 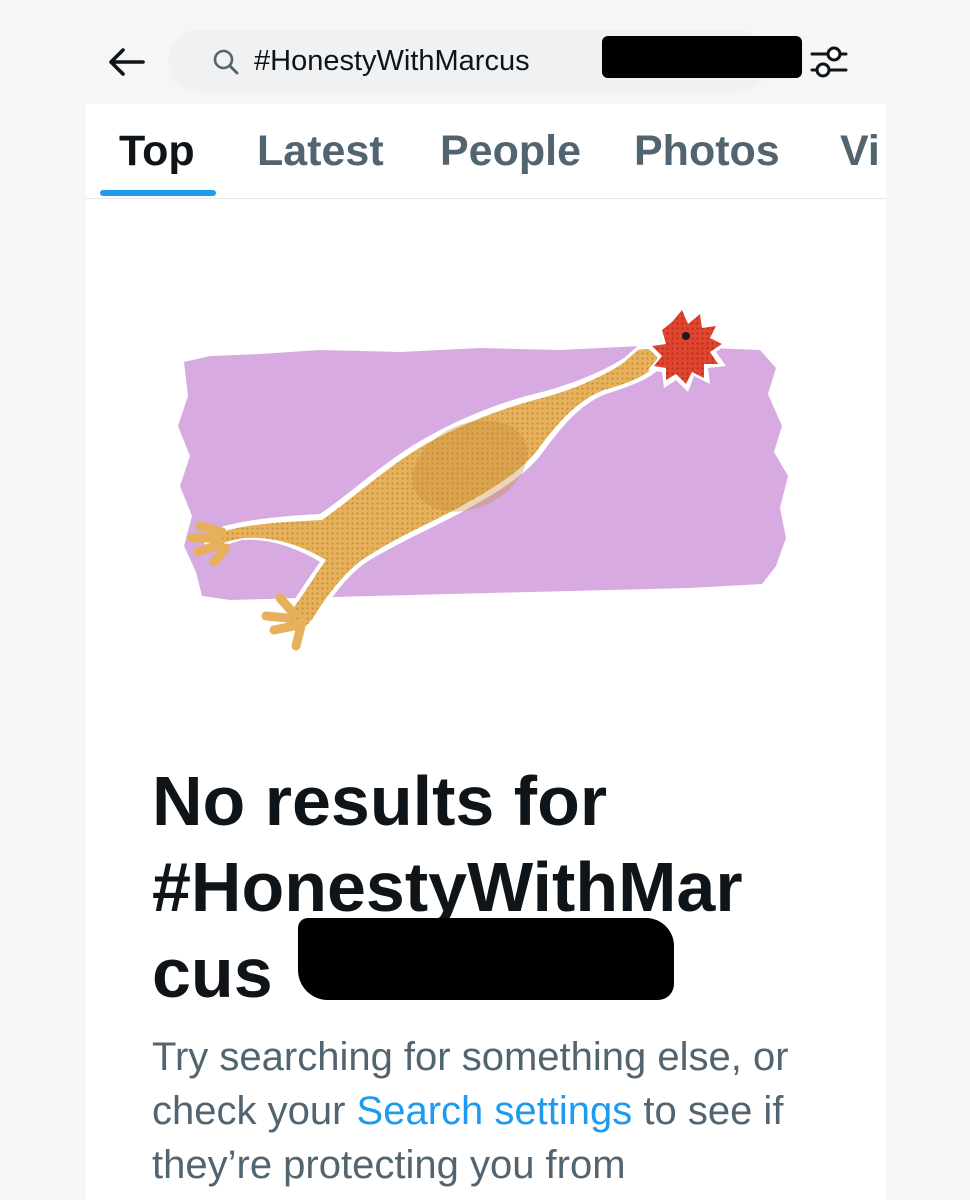 What do you see at coordinates (158, 193) in the screenshot?
I see `active-tab-indicator` at bounding box center [158, 193].